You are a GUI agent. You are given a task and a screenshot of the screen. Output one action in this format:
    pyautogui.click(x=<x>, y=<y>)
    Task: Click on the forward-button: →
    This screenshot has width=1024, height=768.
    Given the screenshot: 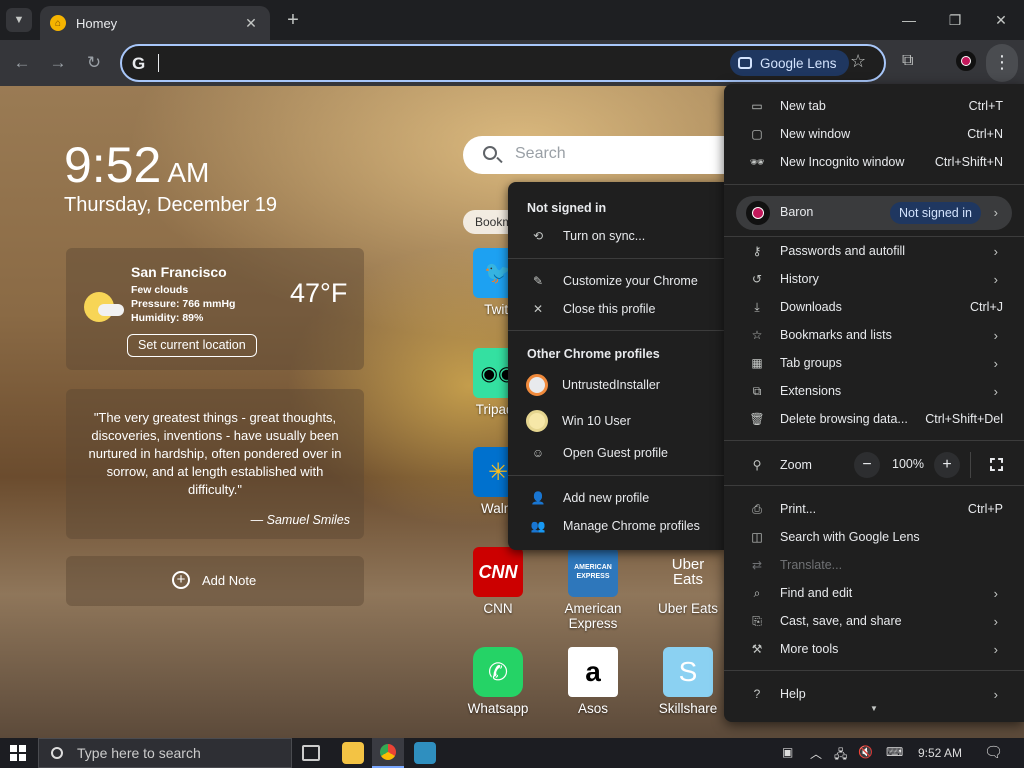 What is the action you would take?
    pyautogui.click(x=58, y=63)
    